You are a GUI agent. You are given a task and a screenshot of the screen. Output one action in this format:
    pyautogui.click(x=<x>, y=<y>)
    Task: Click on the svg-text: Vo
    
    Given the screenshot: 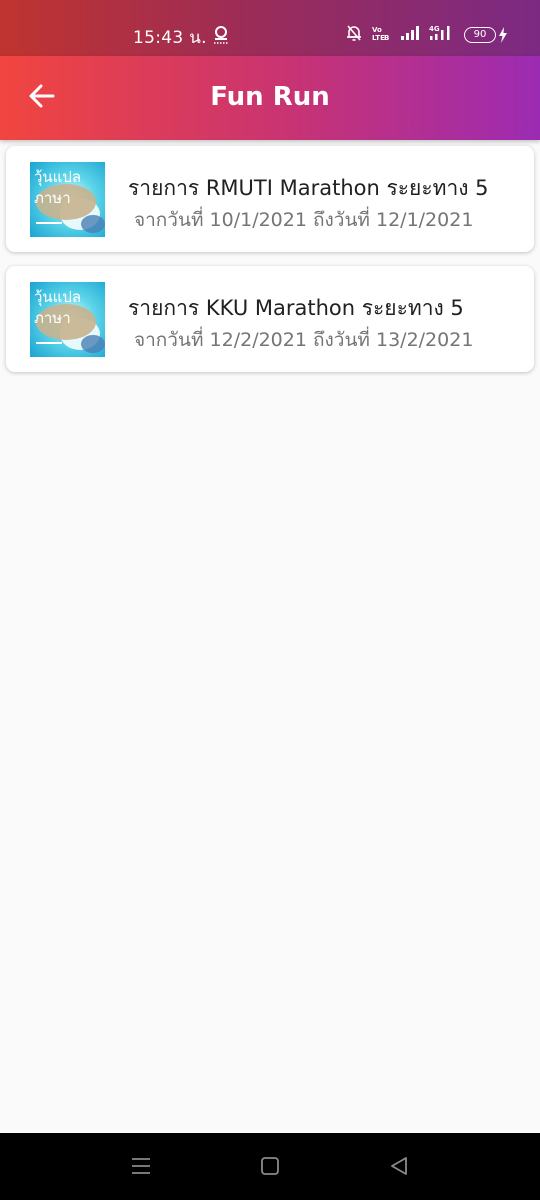 What is the action you would take?
    pyautogui.click(x=377, y=30)
    